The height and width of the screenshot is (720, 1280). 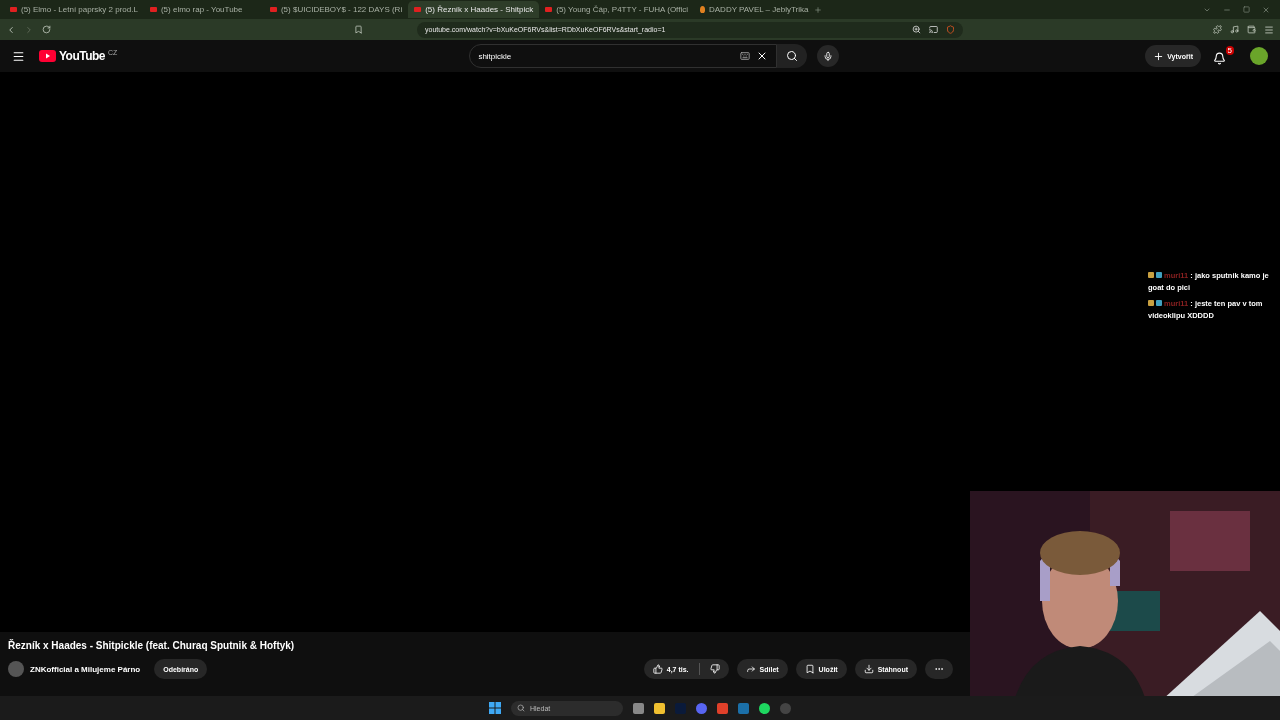 I want to click on play-logo-icon, so click(x=47, y=56).